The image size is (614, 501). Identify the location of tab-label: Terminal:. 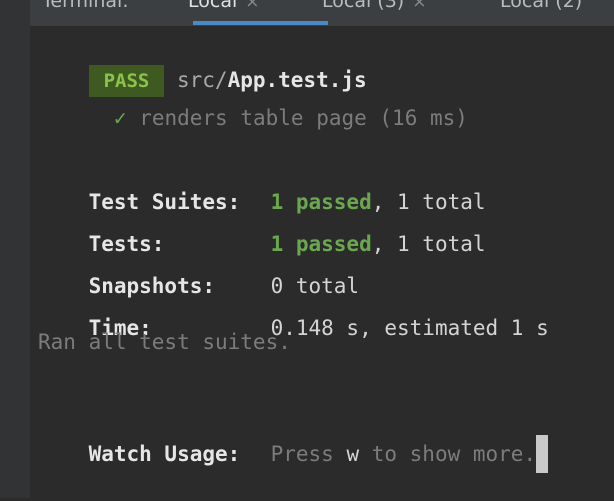
(85, 6).